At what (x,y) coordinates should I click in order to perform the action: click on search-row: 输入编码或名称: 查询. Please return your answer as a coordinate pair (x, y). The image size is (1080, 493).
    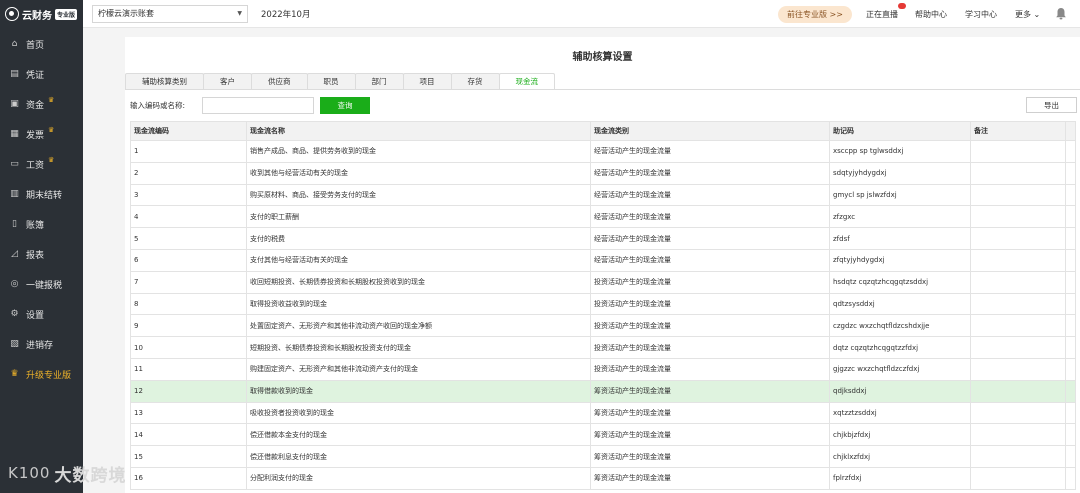
    Looking at the image, I should click on (250, 105).